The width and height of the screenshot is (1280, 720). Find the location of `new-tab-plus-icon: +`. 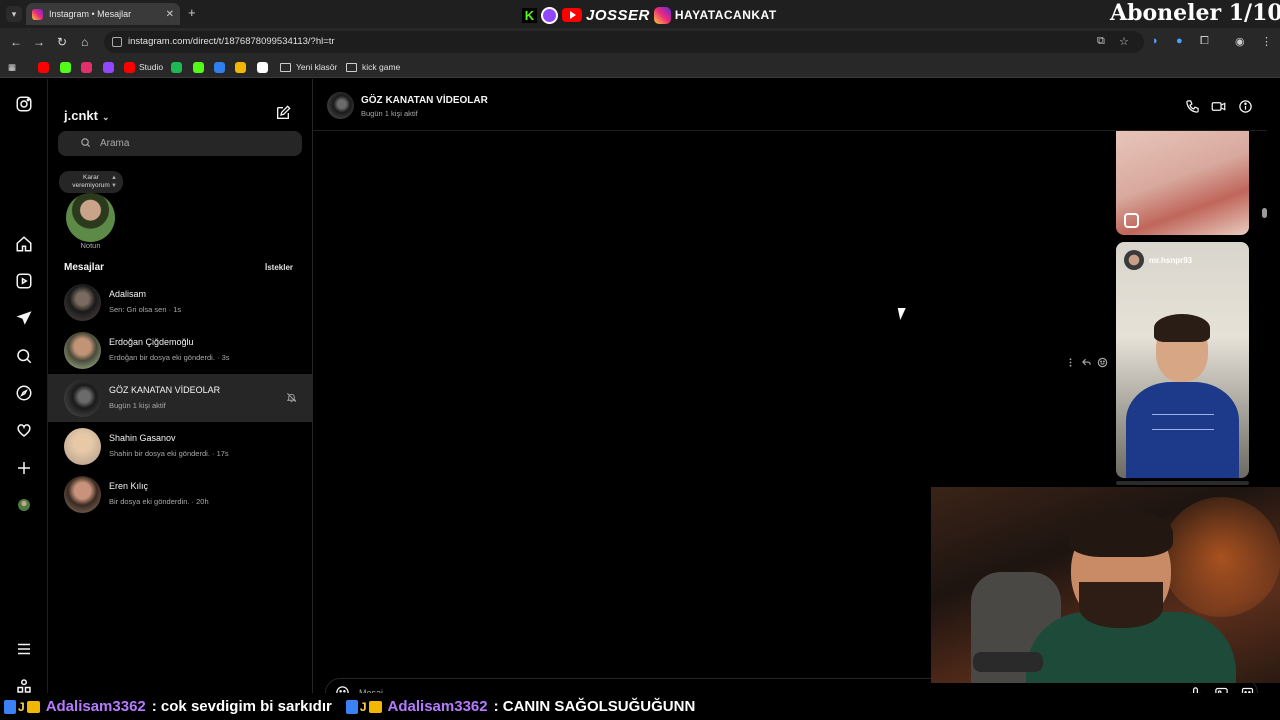

new-tab-plus-icon: + is located at coordinates (192, 12).